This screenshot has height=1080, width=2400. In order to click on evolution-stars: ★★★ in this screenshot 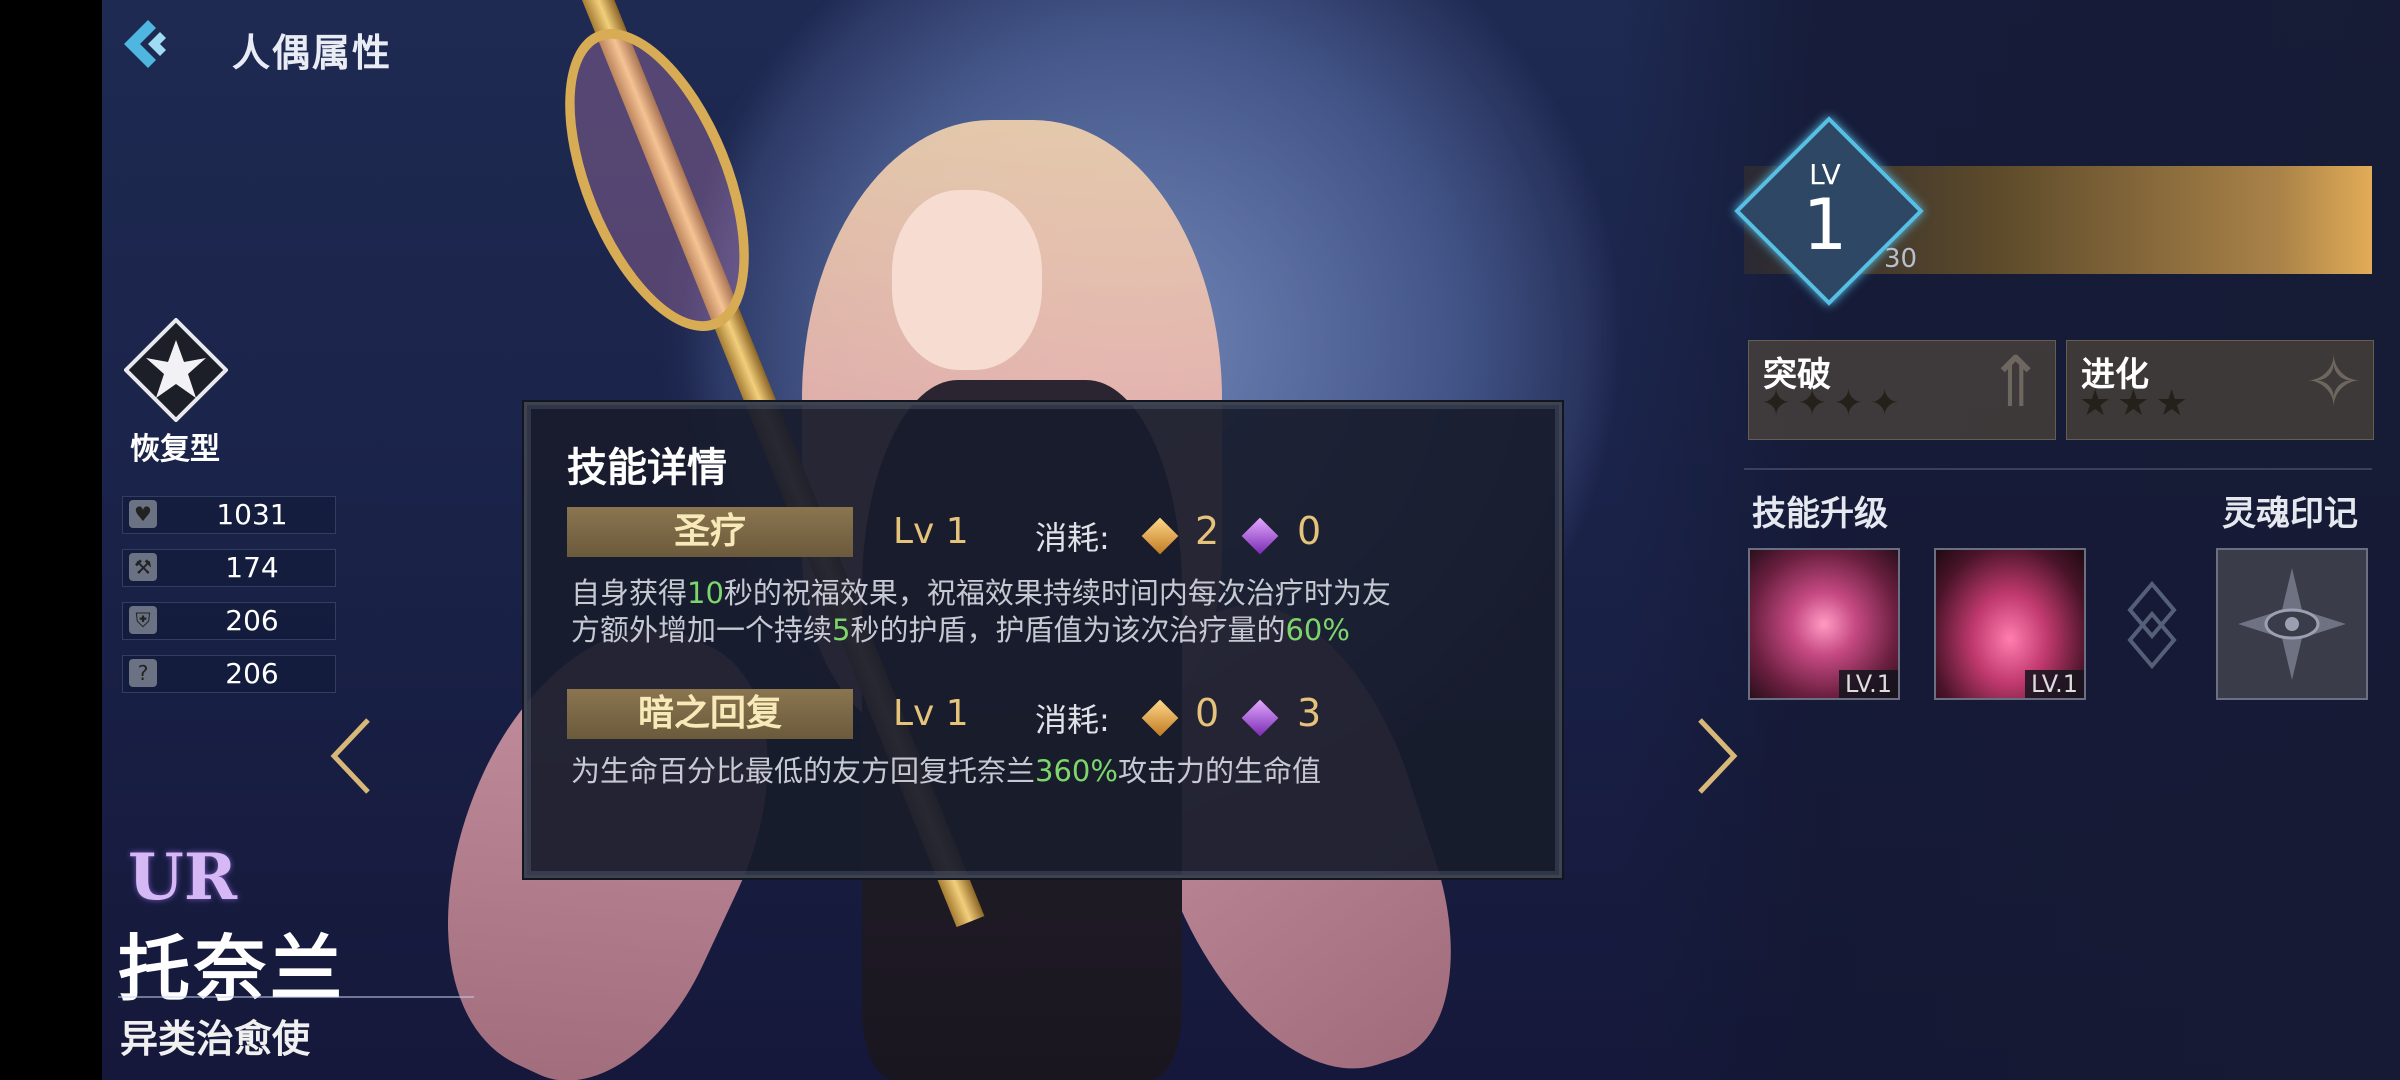, I will do `click(2136, 403)`.